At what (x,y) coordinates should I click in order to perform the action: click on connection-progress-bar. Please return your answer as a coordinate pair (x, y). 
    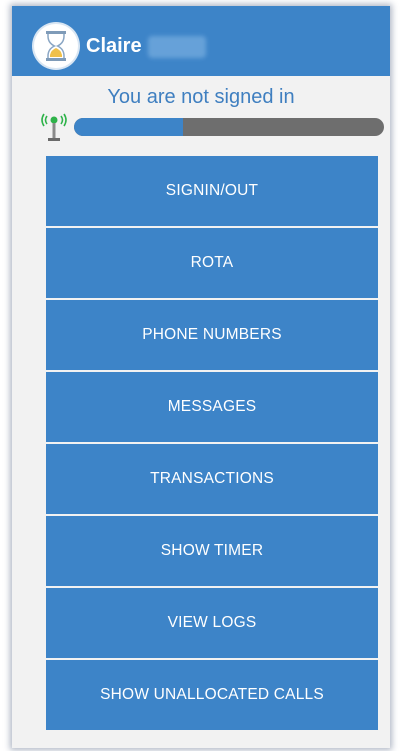
    Looking at the image, I should click on (229, 127).